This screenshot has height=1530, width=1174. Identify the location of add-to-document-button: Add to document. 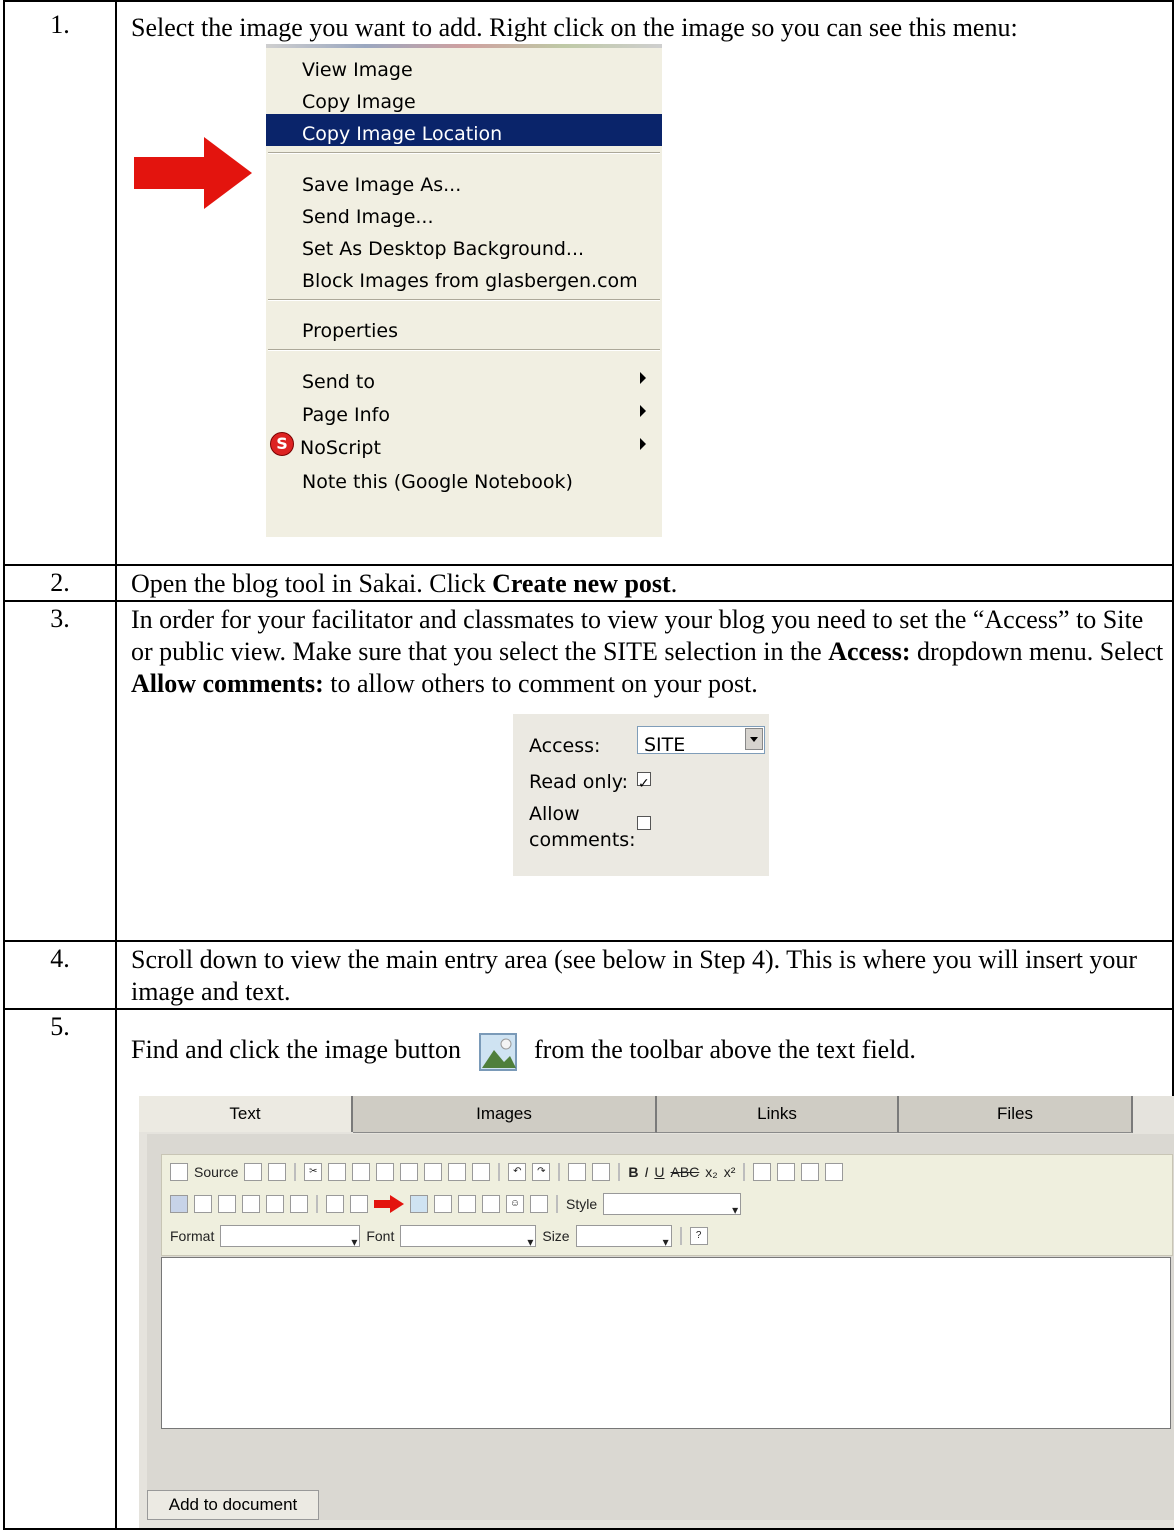
(233, 1505).